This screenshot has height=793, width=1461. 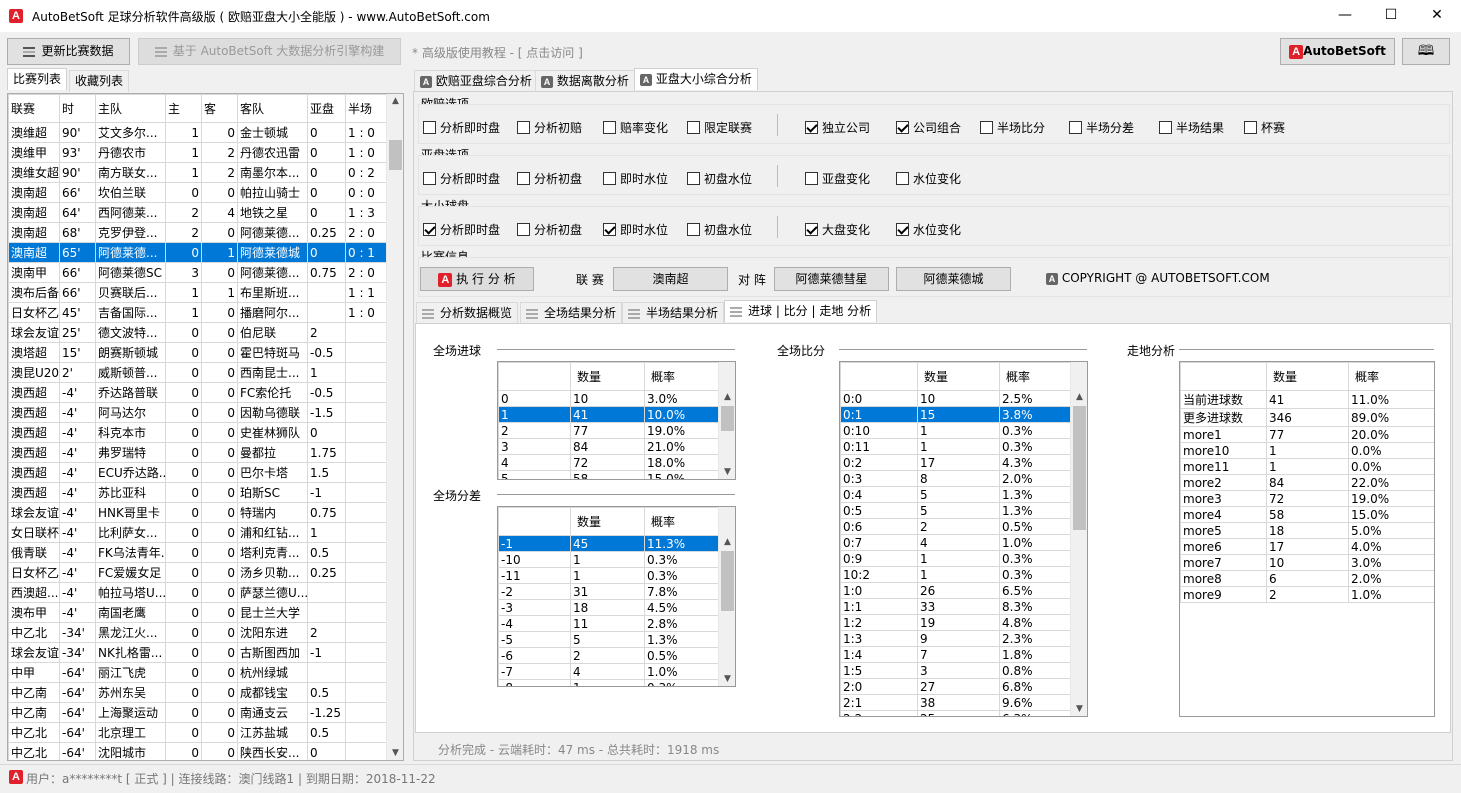 I want to click on tab-euro-asian: A 欧赔亚盘综合分析, so click(x=476, y=81).